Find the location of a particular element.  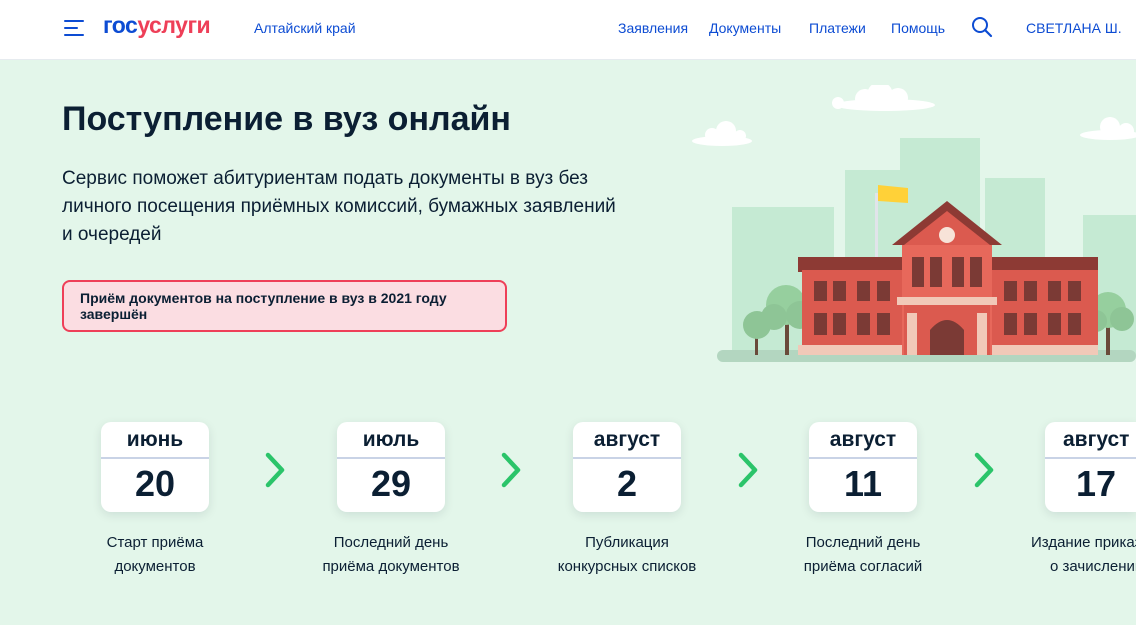

menu-icon is located at coordinates (74, 28).